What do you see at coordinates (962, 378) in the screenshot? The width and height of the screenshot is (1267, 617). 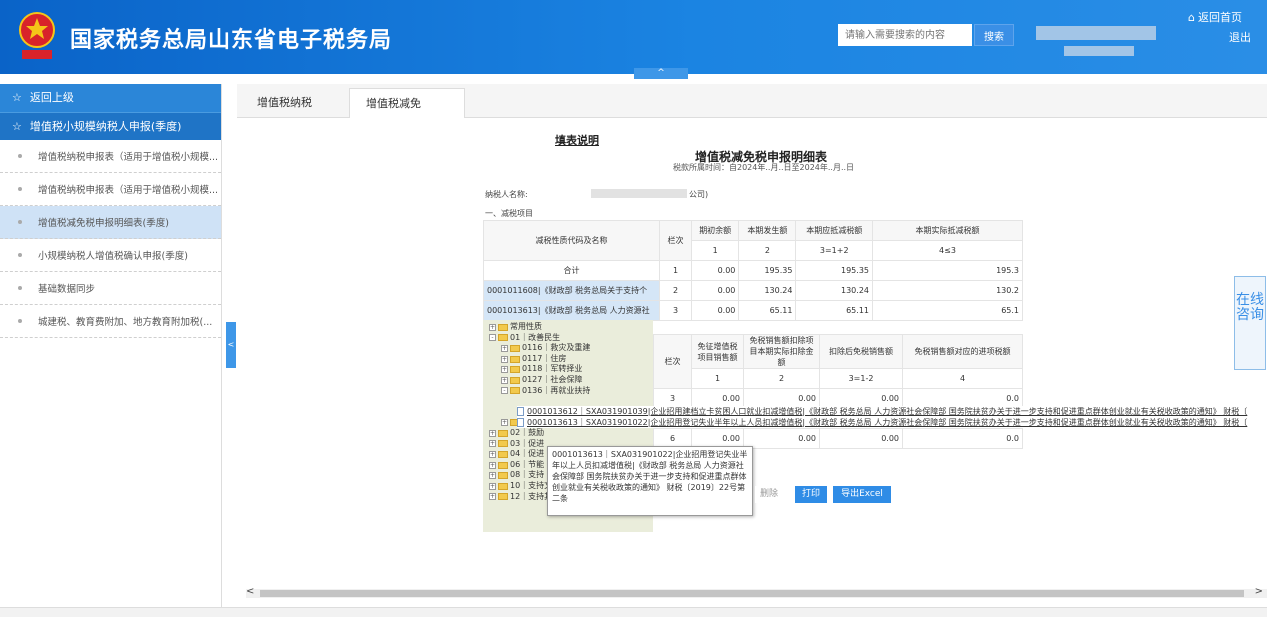 I see `index-cell: 4` at bounding box center [962, 378].